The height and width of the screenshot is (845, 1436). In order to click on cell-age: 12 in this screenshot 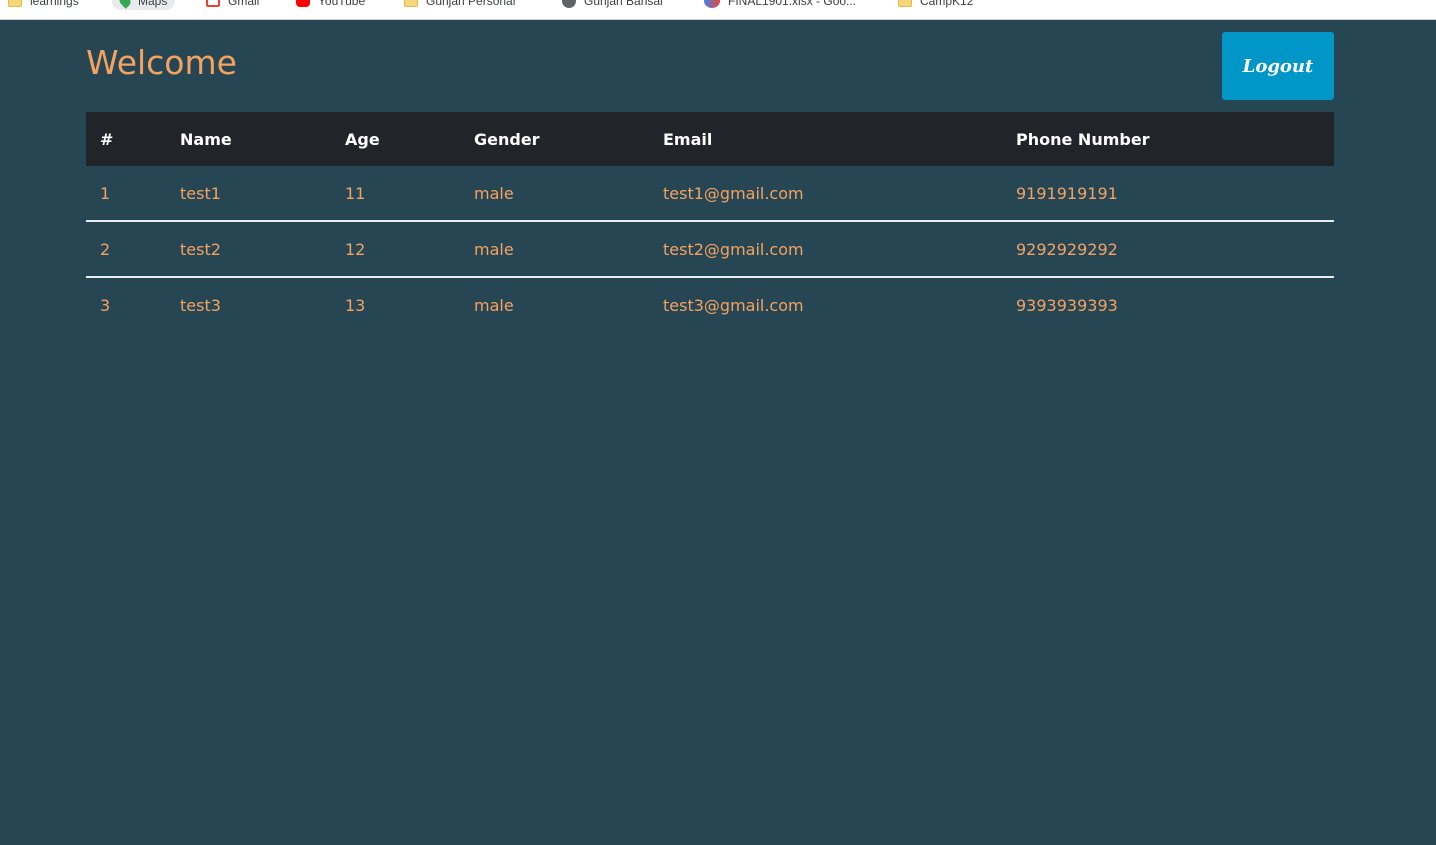, I will do `click(395, 249)`.